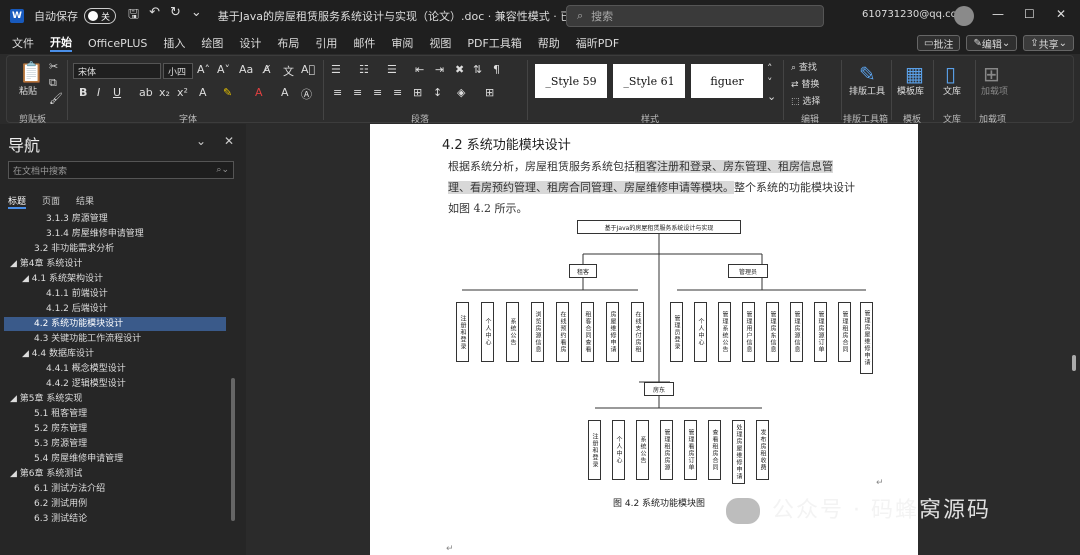 This screenshot has height=555, width=1080. Describe the element at coordinates (364, 43) in the screenshot. I see `tab-mailings: 邮件` at that location.